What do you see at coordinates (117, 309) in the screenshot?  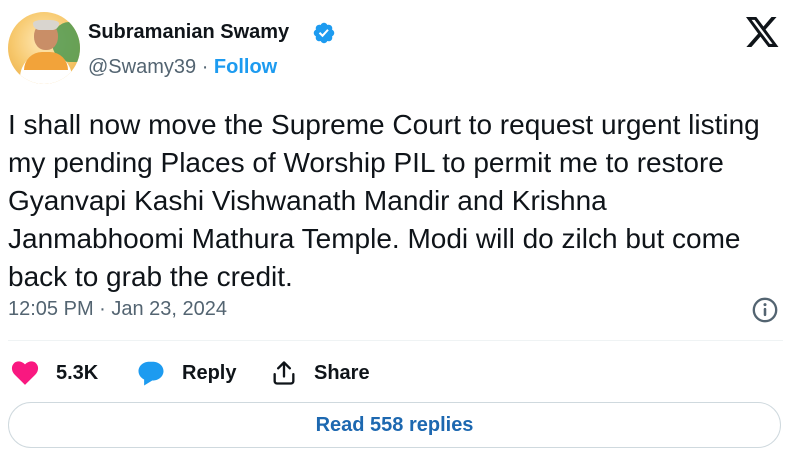 I see `tweet-timestamp: 12:05 PM · Jan 23, 2024` at bounding box center [117, 309].